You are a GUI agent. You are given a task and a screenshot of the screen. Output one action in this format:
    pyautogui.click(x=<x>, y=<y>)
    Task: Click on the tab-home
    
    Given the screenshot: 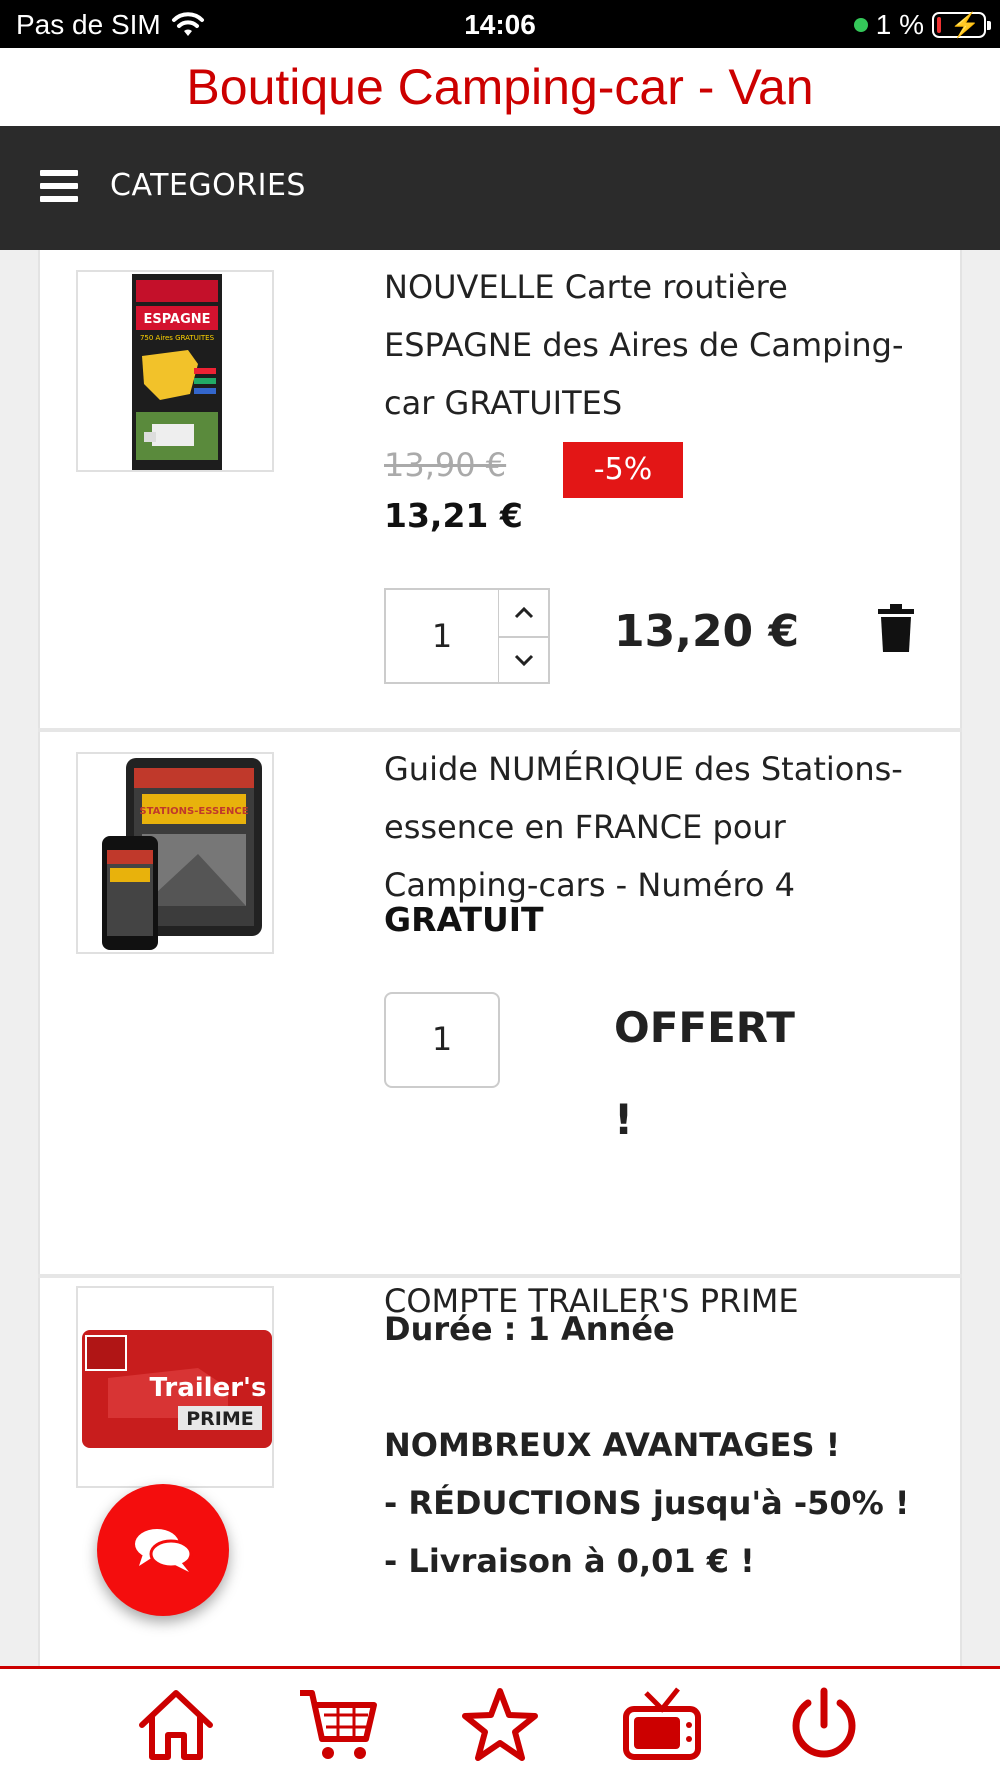 What is the action you would take?
    pyautogui.click(x=176, y=1725)
    